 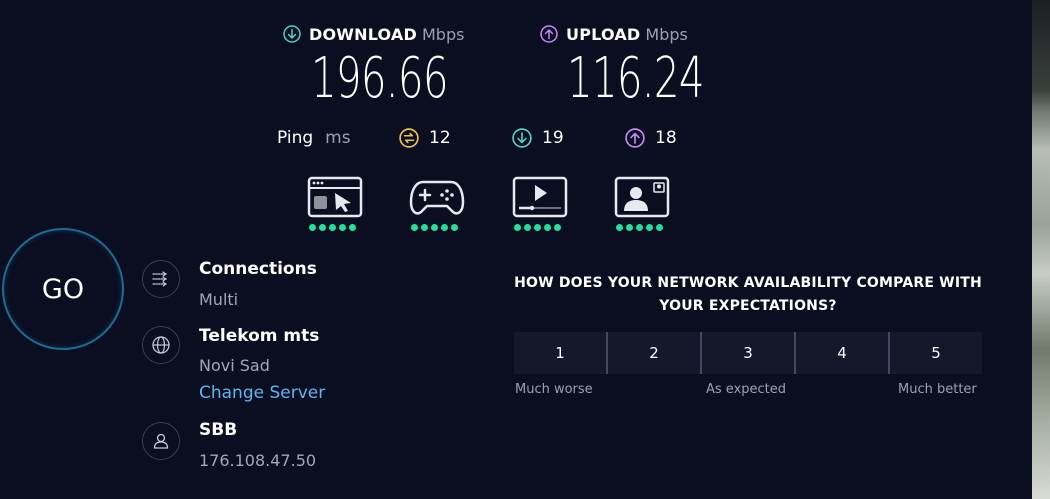 What do you see at coordinates (258, 269) in the screenshot?
I see `connections-title: Connections` at bounding box center [258, 269].